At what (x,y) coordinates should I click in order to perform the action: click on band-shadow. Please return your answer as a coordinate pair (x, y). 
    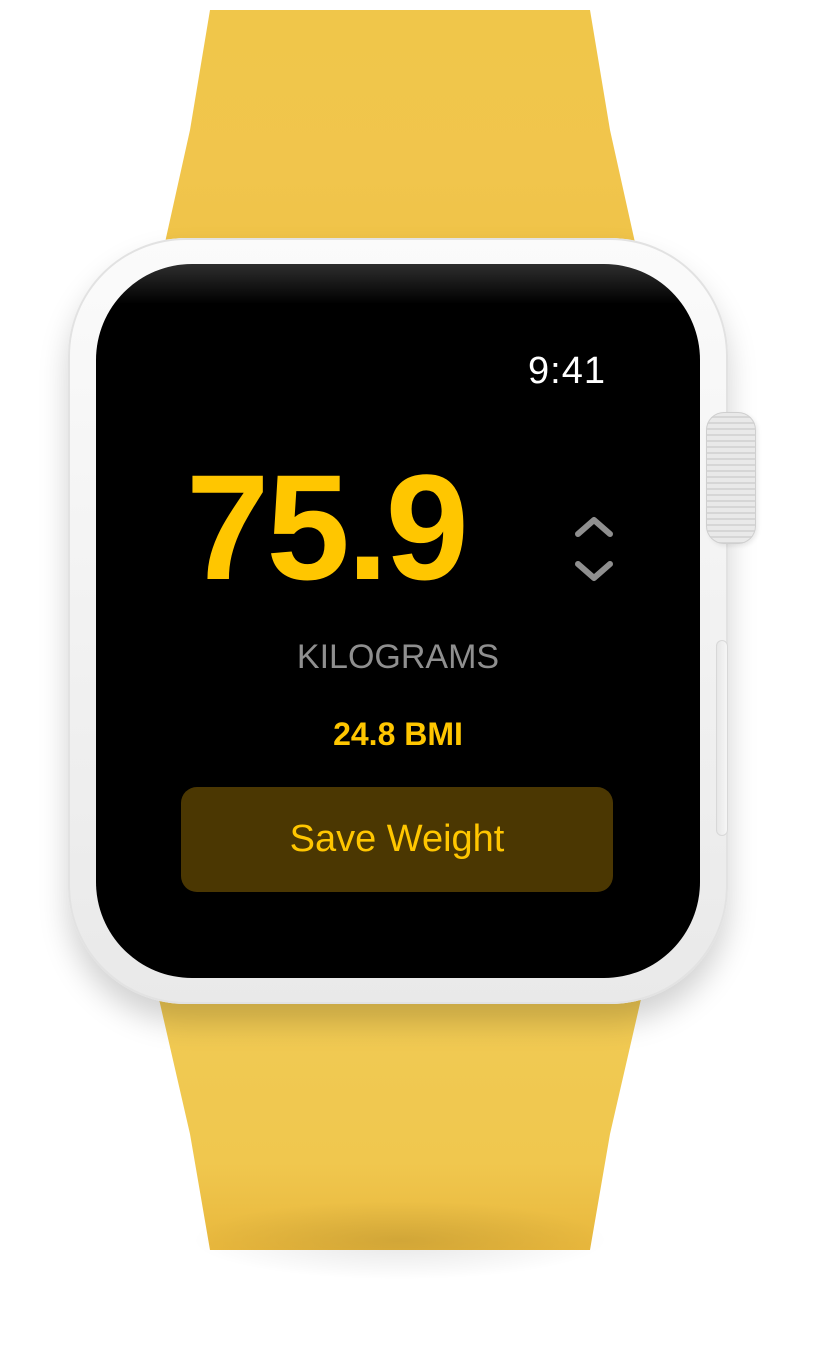
    Looking at the image, I should click on (400, 1240).